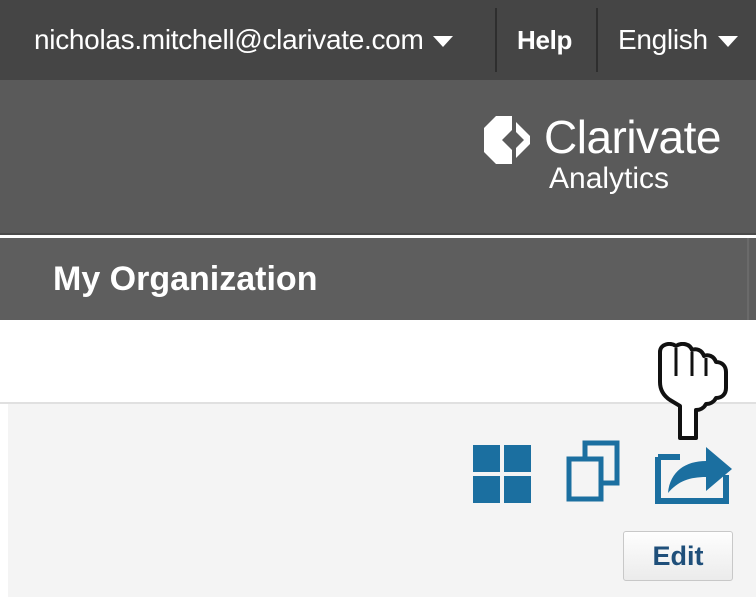  Describe the element at coordinates (507, 140) in the screenshot. I see `clarivate-logo-icon` at that location.